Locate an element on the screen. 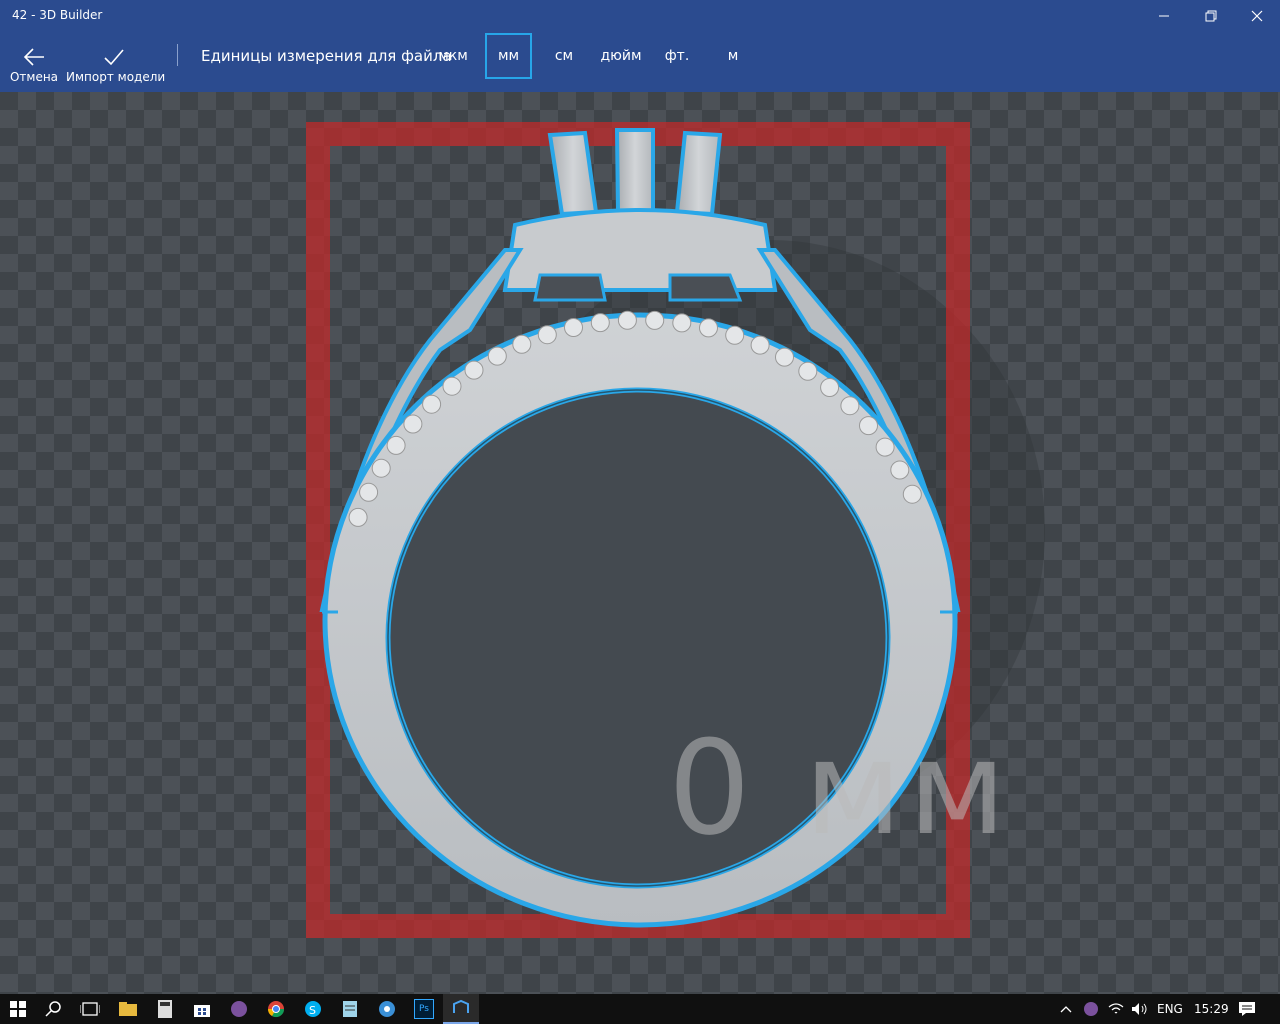 Image resolution: width=1280 pixels, height=1024 pixels. start-icon is located at coordinates (18, 1009).